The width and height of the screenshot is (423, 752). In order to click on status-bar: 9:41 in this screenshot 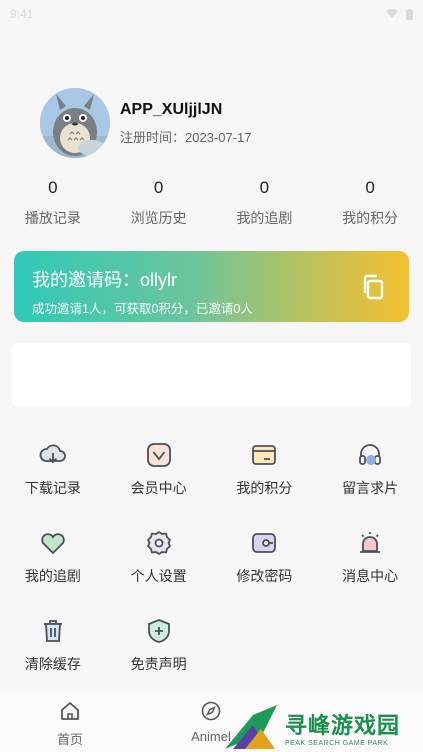, I will do `click(211, 14)`.